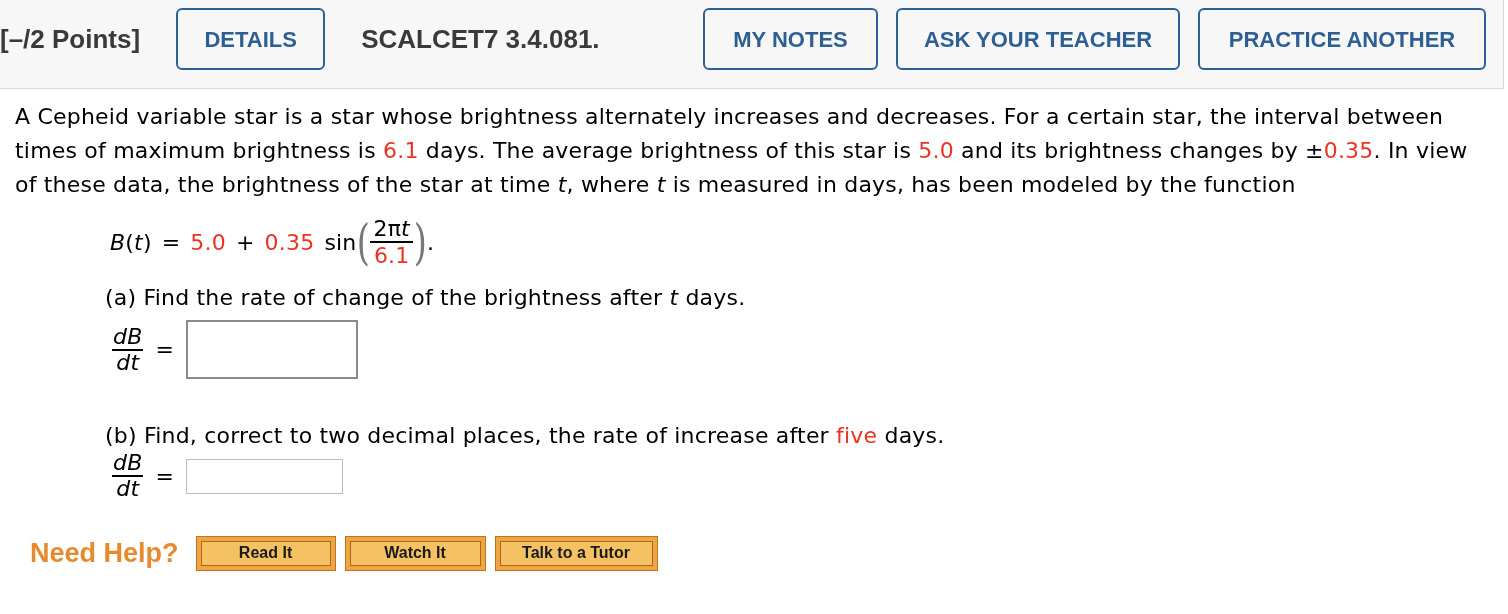 The height and width of the screenshot is (614, 1508). Describe the element at coordinates (790, 39) in the screenshot. I see `my-notes-button: MY NOTES` at that location.